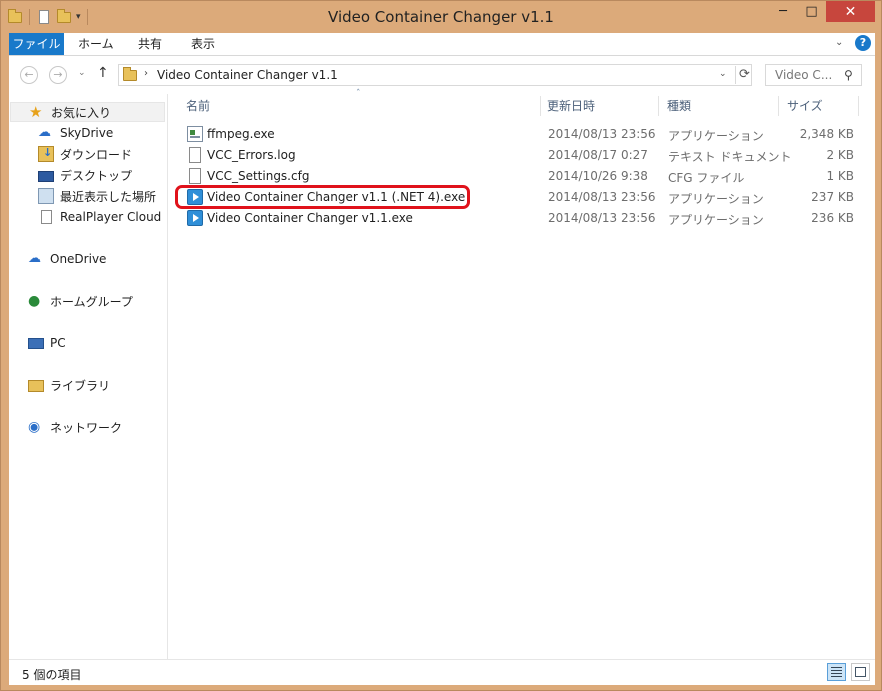 The image size is (882, 691). What do you see at coordinates (46, 217) in the screenshot?
I see `page-icon` at bounding box center [46, 217].